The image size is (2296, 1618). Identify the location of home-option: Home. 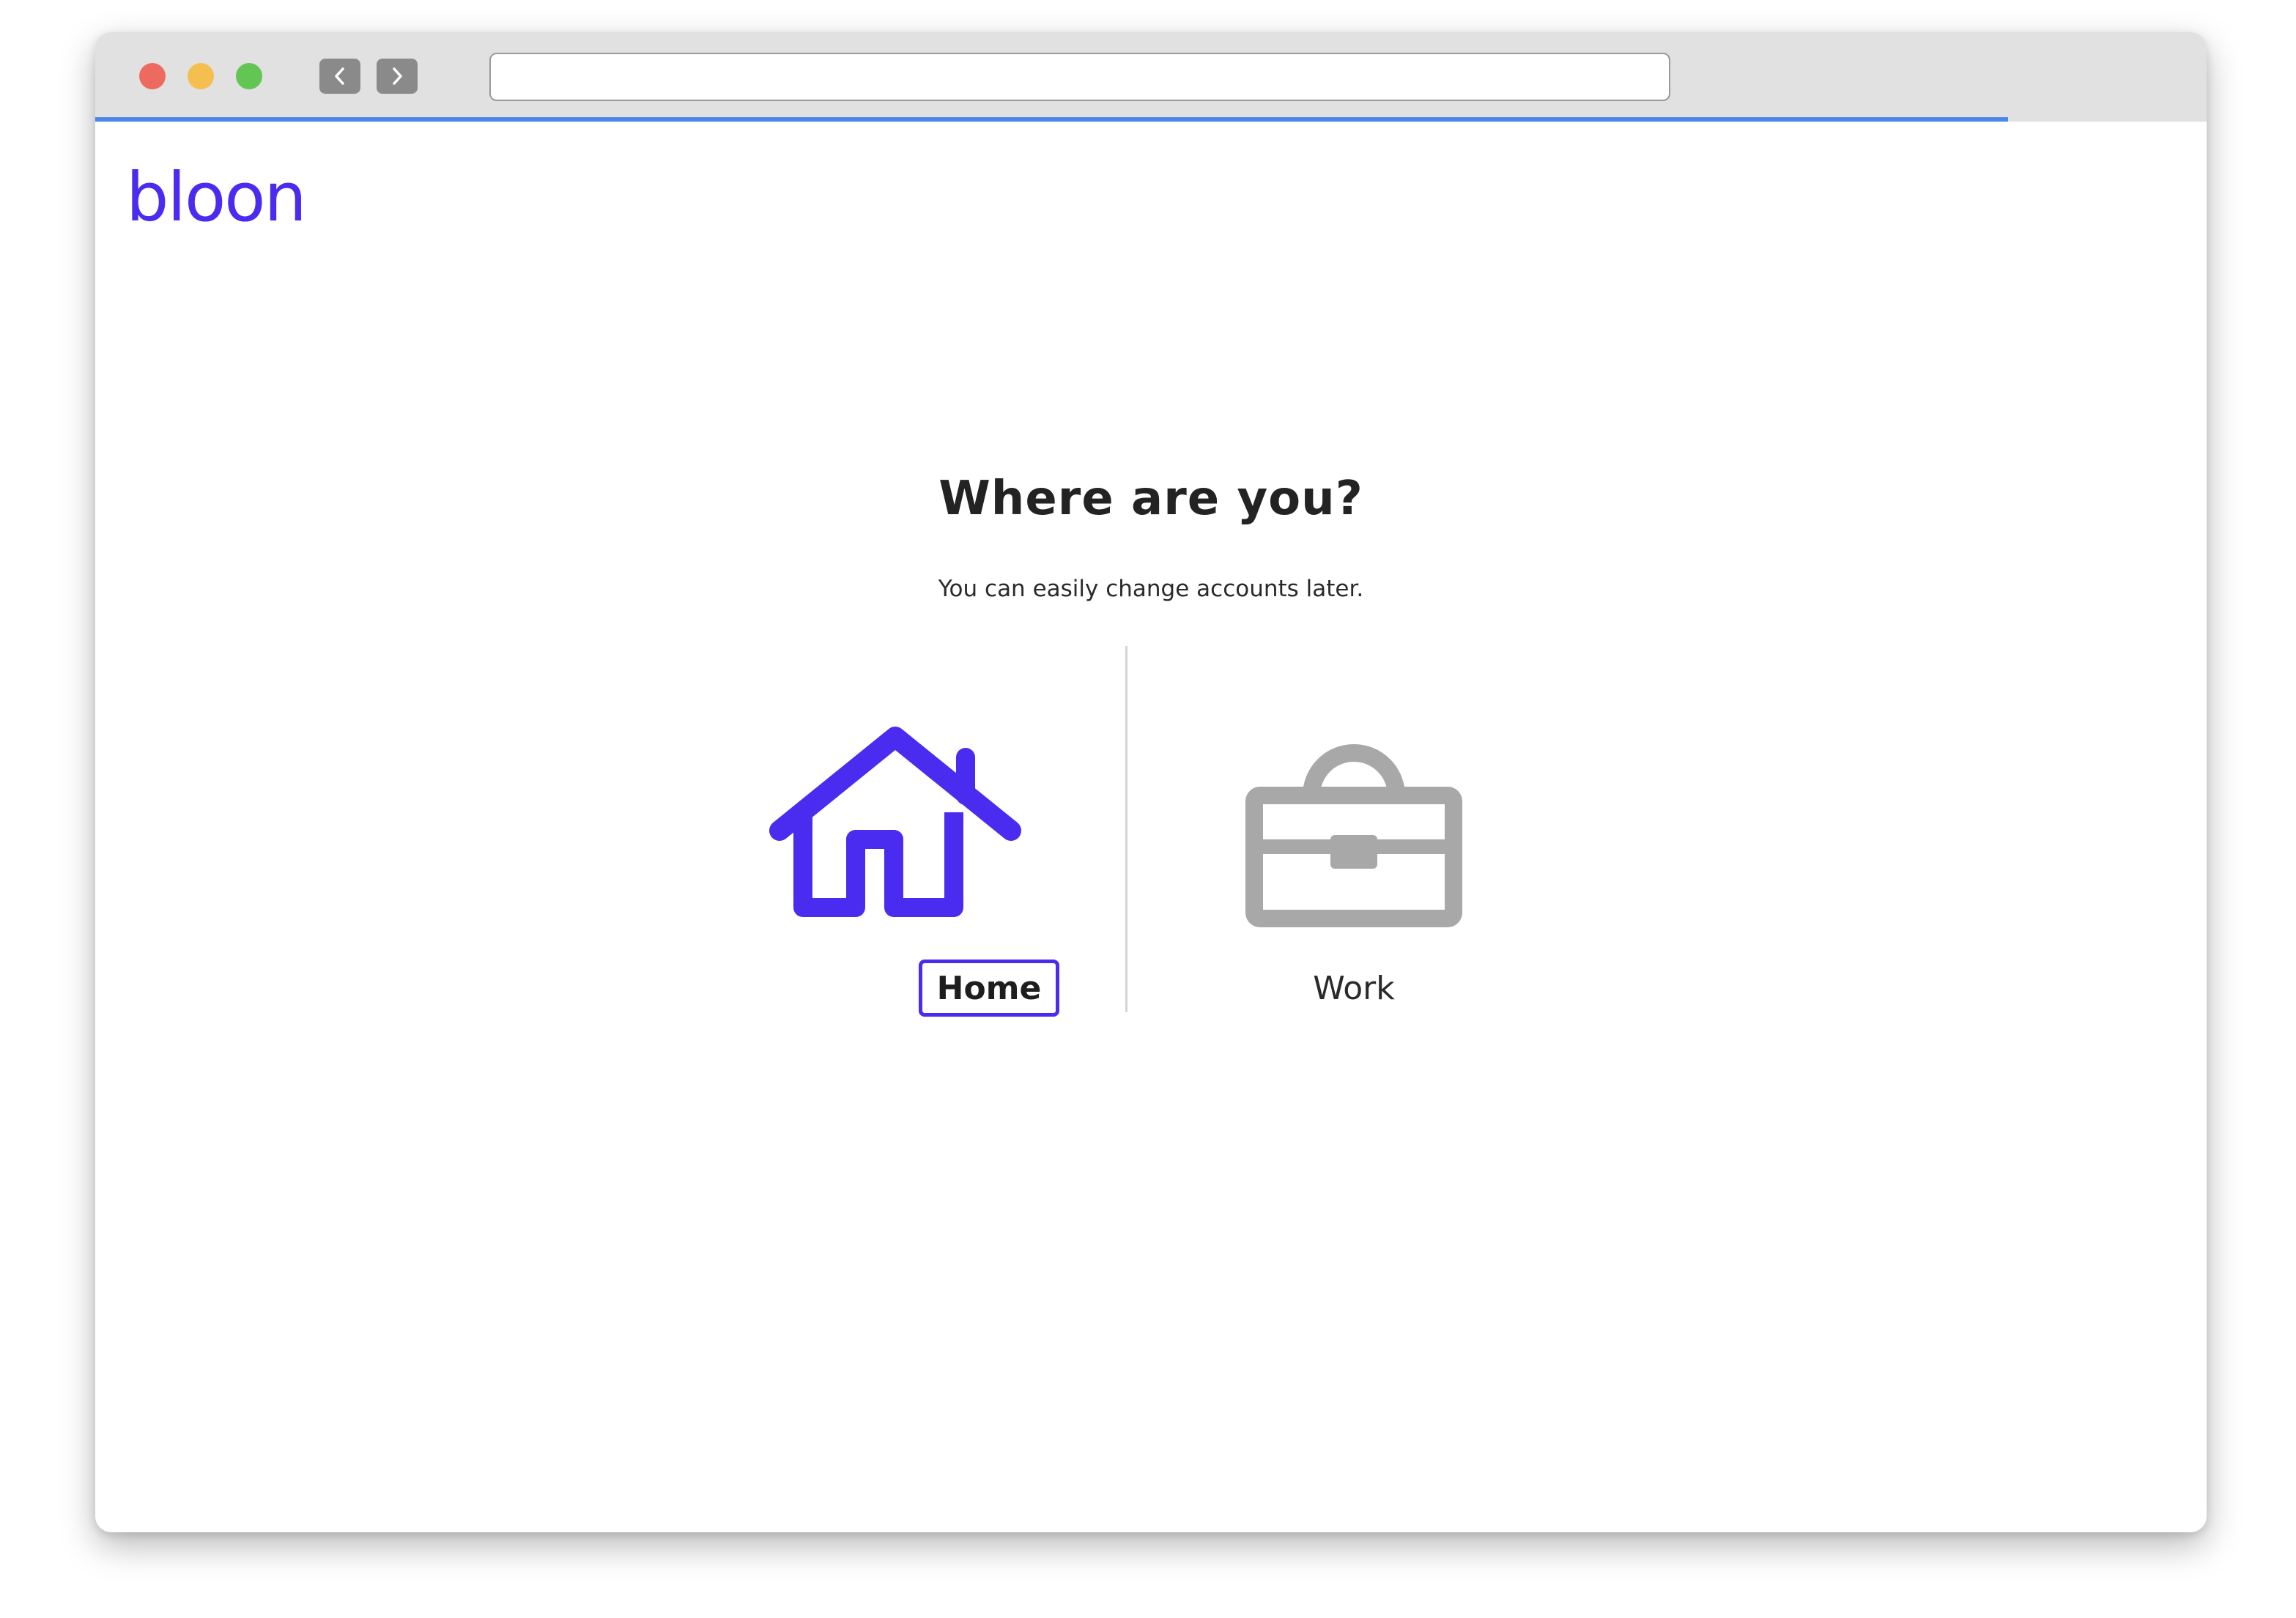
(895, 859).